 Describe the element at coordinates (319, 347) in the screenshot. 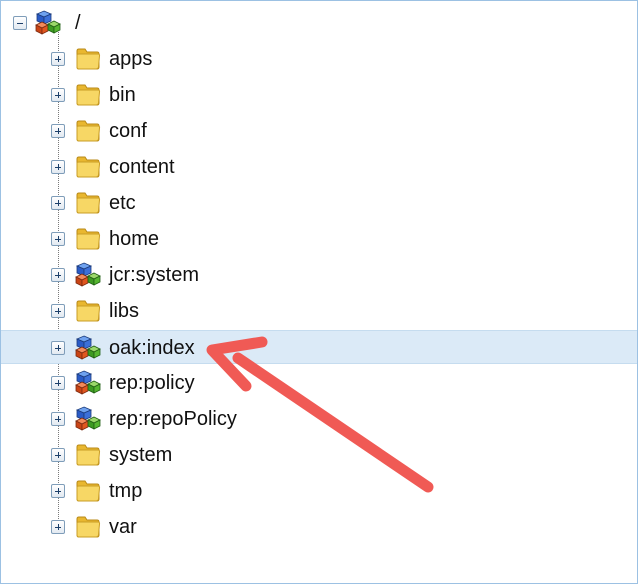

I see `tree-node-oak-index: oak:index` at that location.